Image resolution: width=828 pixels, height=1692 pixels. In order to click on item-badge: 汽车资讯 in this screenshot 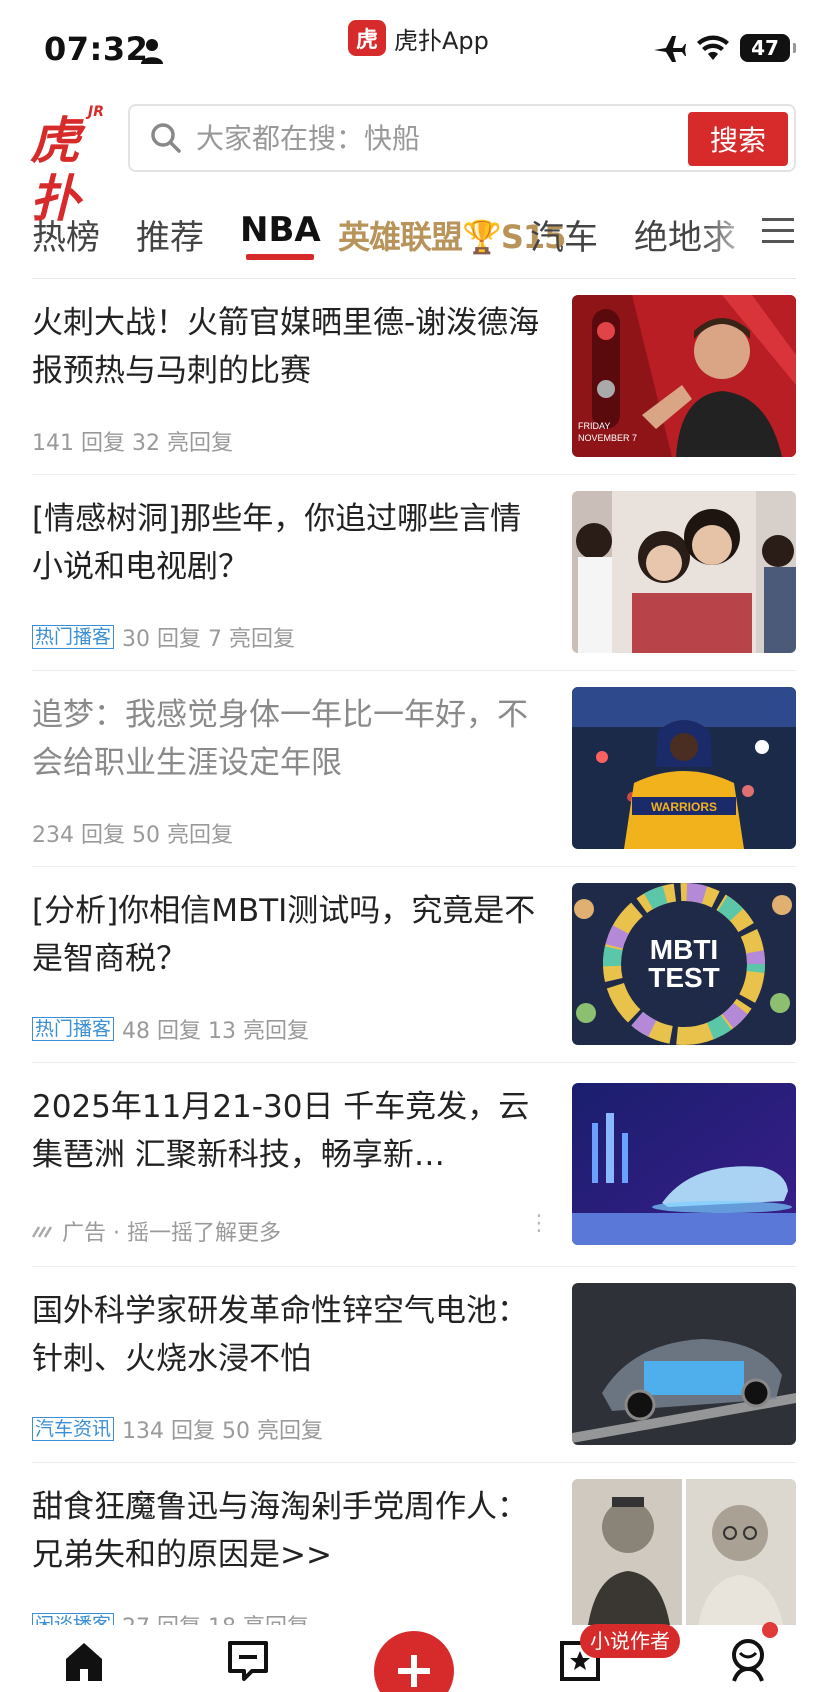, I will do `click(73, 1429)`.